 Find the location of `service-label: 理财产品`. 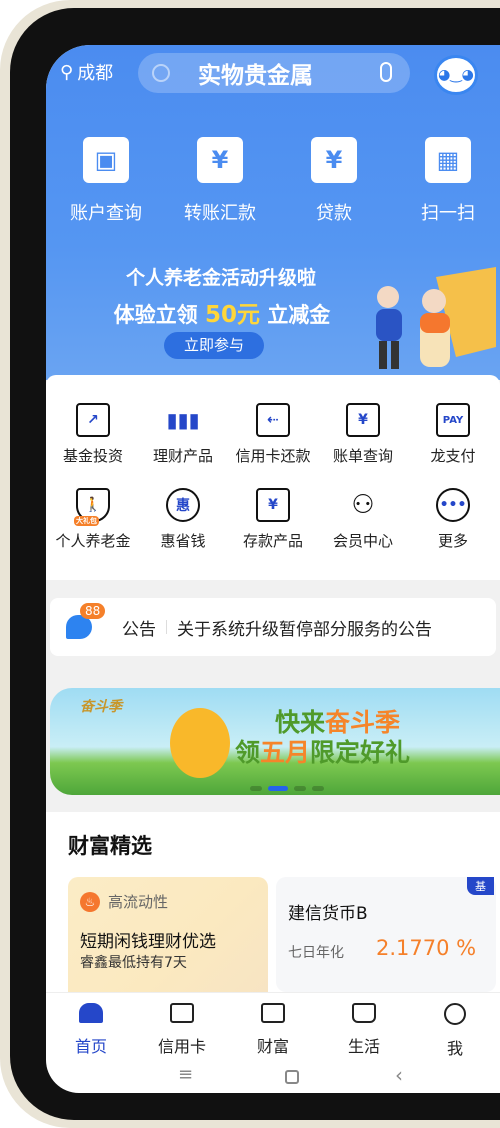

service-label: 理财产品 is located at coordinates (182, 456).